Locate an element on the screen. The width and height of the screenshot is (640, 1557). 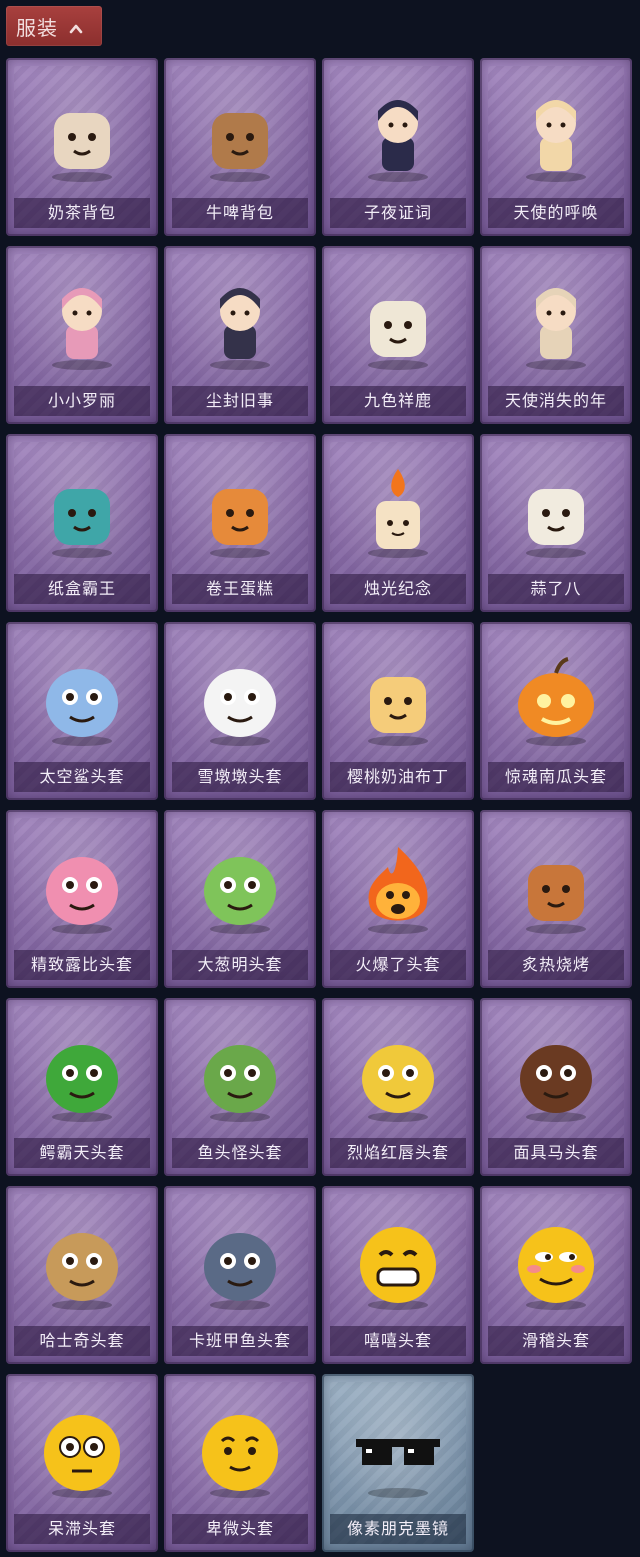
angel-doll-icon is located at coordinates (556, 135).